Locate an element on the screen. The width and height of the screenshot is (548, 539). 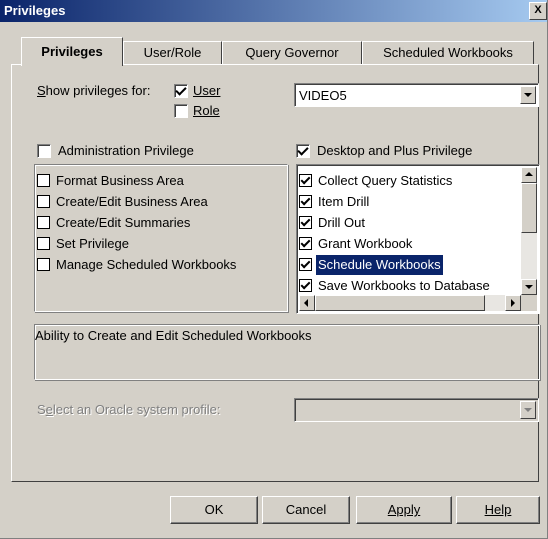
ok-button-label: OK is located at coordinates (214, 509).